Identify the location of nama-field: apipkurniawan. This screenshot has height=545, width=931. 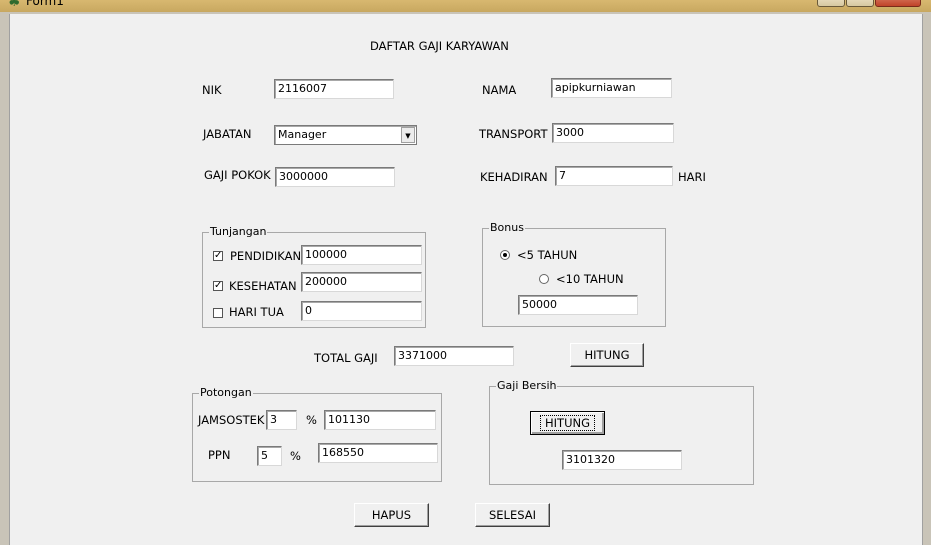
(611, 88).